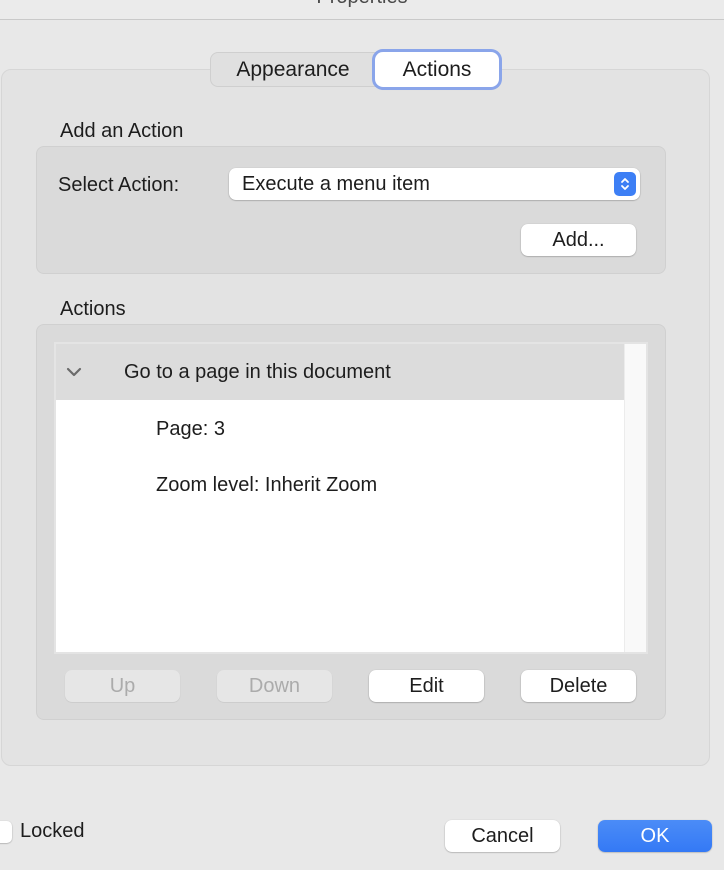 The height and width of the screenshot is (870, 724). I want to click on tab-bar: Appearance Actions, so click(354, 69).